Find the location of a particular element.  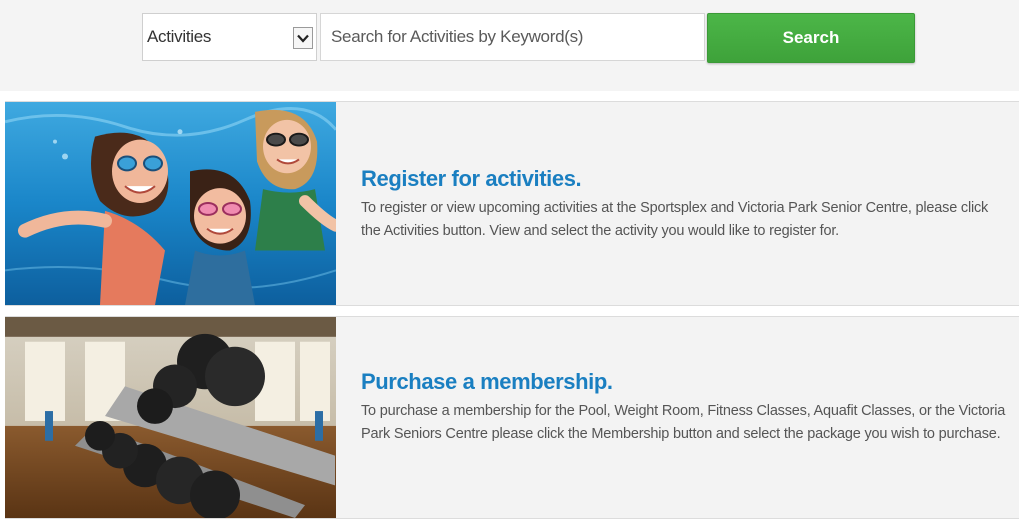

category-select: Activities is located at coordinates (229, 37).